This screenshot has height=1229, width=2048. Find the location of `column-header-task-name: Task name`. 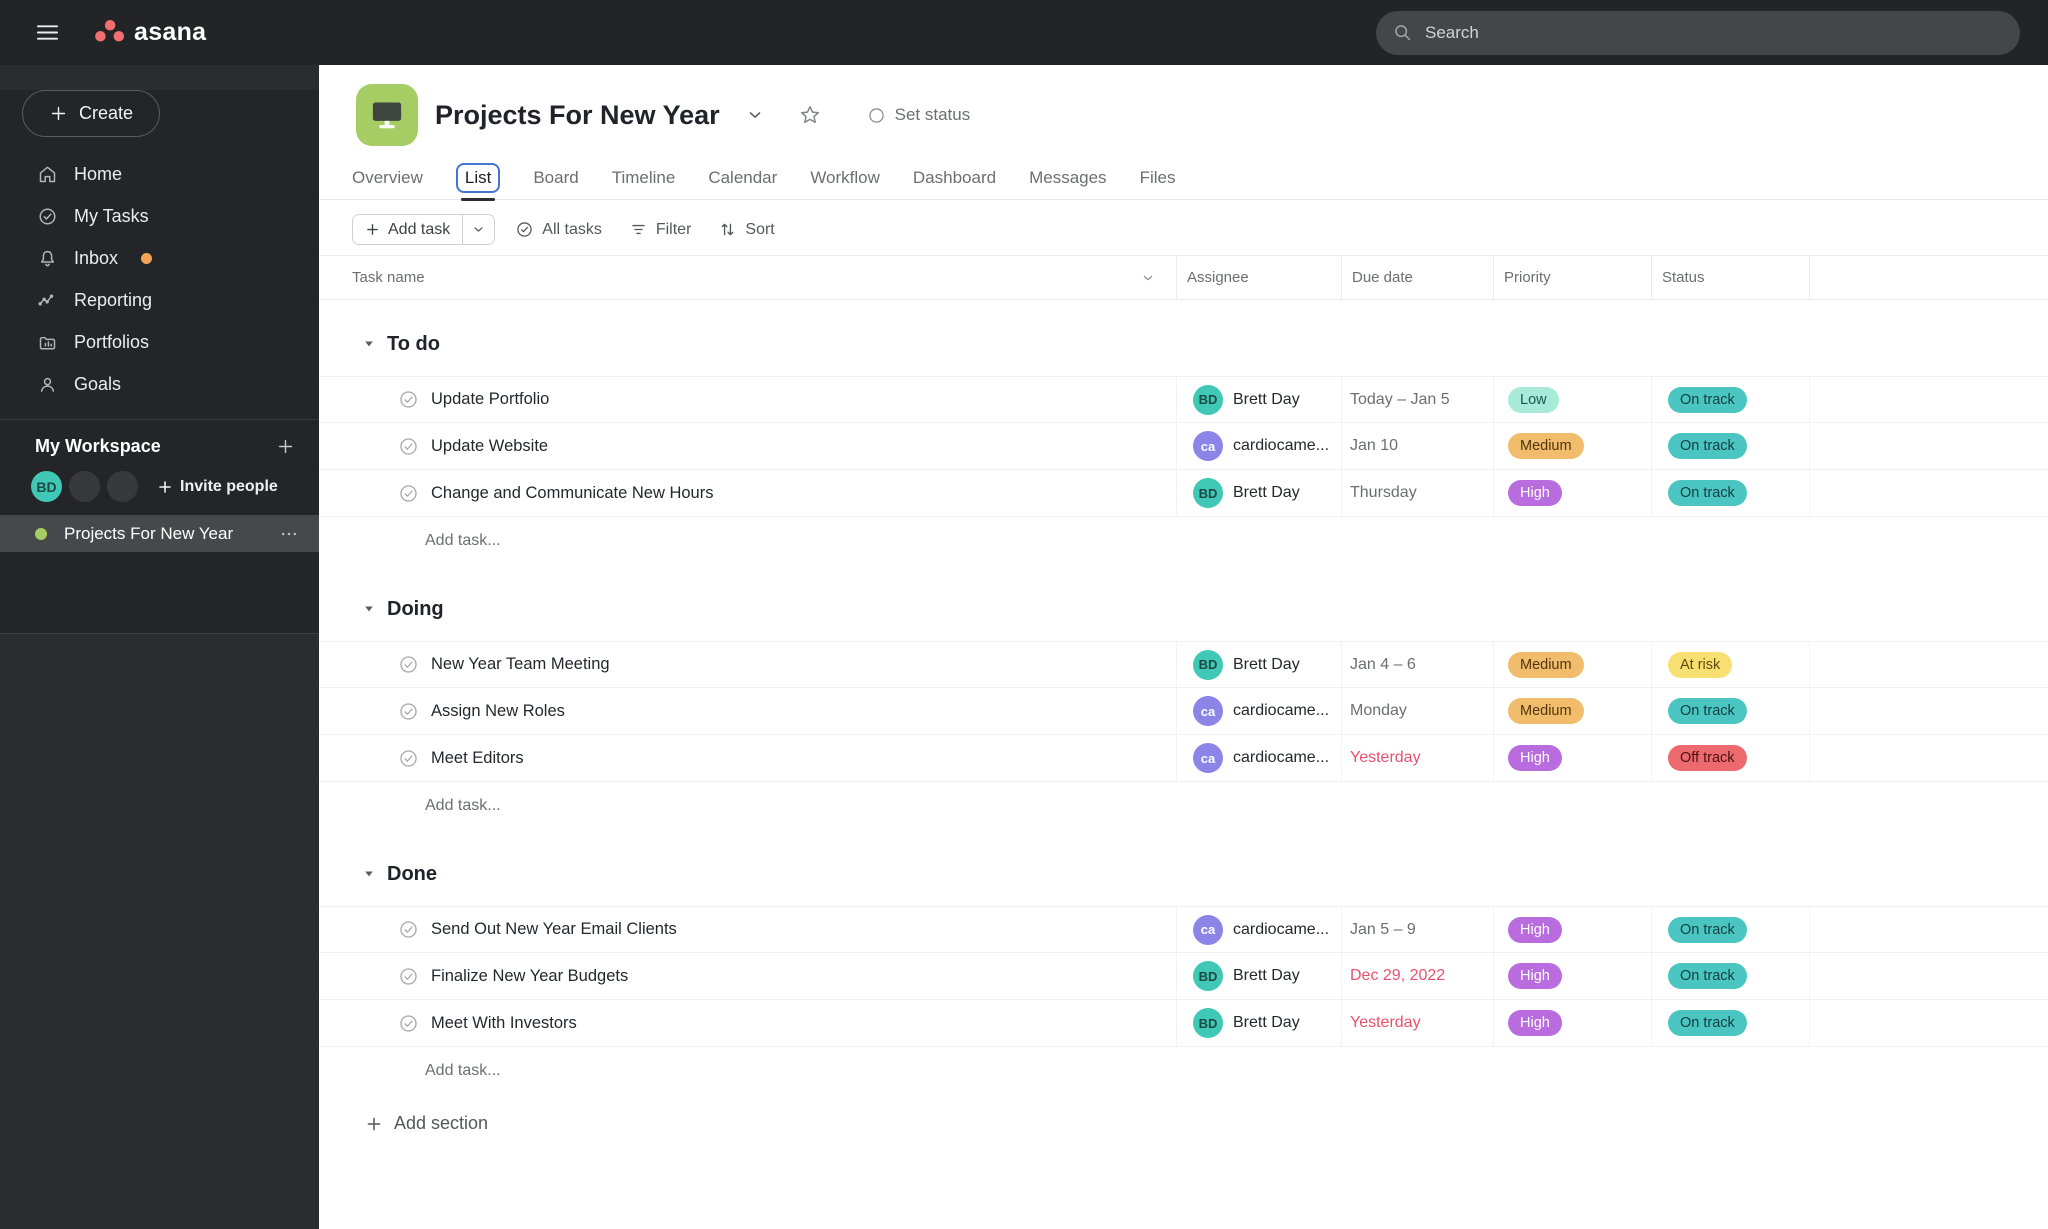

column-header-task-name: Task name is located at coordinates (748, 277).